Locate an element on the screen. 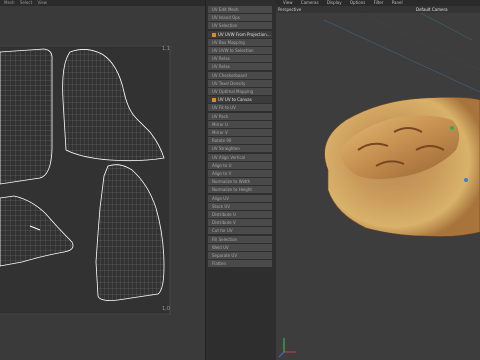 The height and width of the screenshot is (360, 480). tool-item: Mirror U is located at coordinates (240, 124).